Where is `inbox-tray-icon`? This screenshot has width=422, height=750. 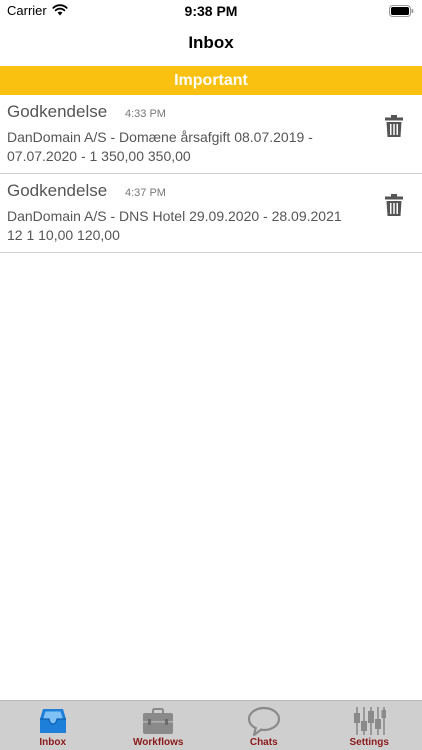 inbox-tray-icon is located at coordinates (52, 721).